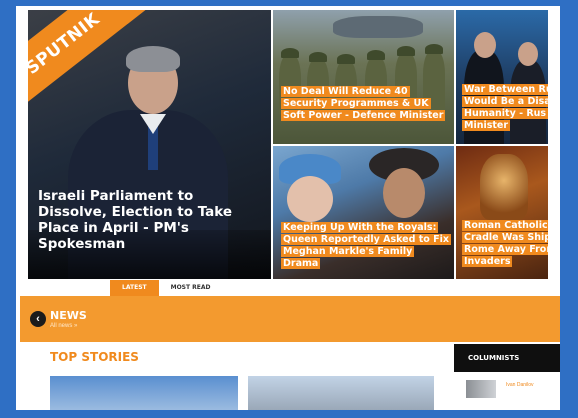 This screenshot has width=578, height=418. What do you see at coordinates (290, 319) in the screenshot?
I see `news-bar: ‹ NEWS All news »` at bounding box center [290, 319].